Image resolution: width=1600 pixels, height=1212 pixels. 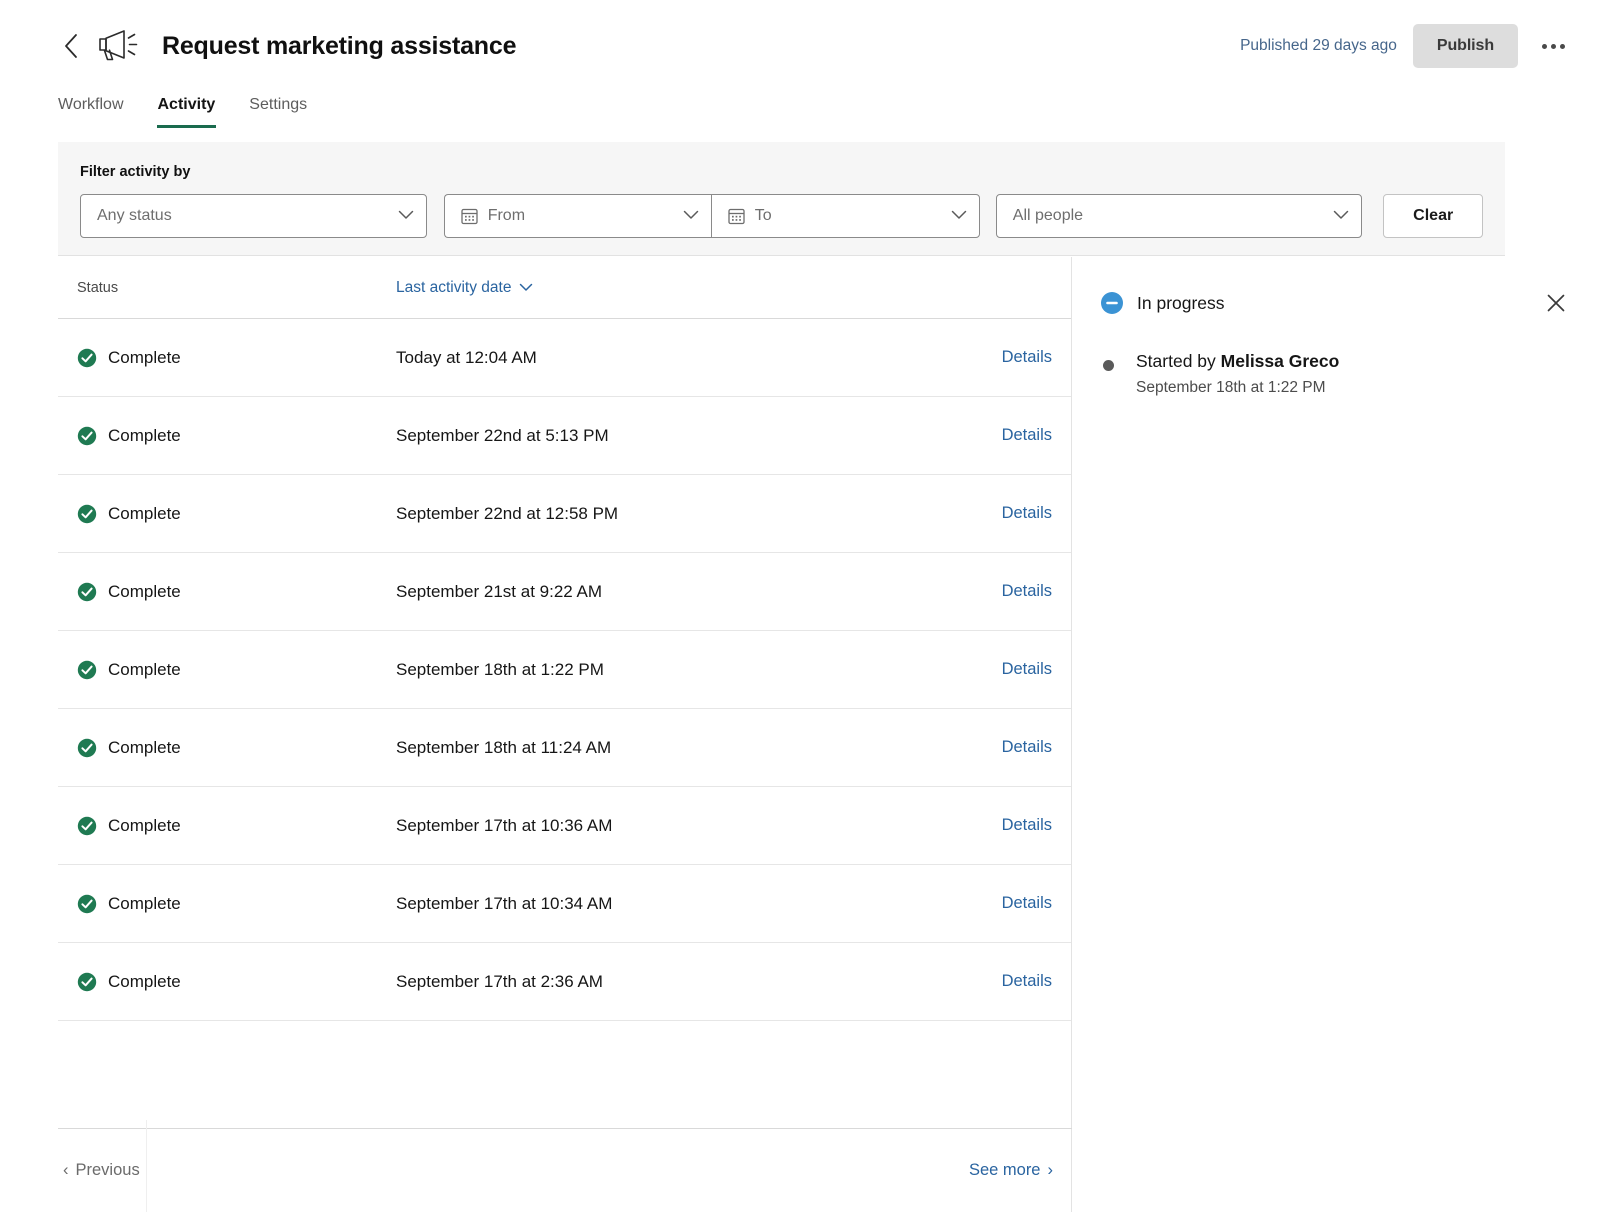 I want to click on more-options-button, so click(x=1553, y=46).